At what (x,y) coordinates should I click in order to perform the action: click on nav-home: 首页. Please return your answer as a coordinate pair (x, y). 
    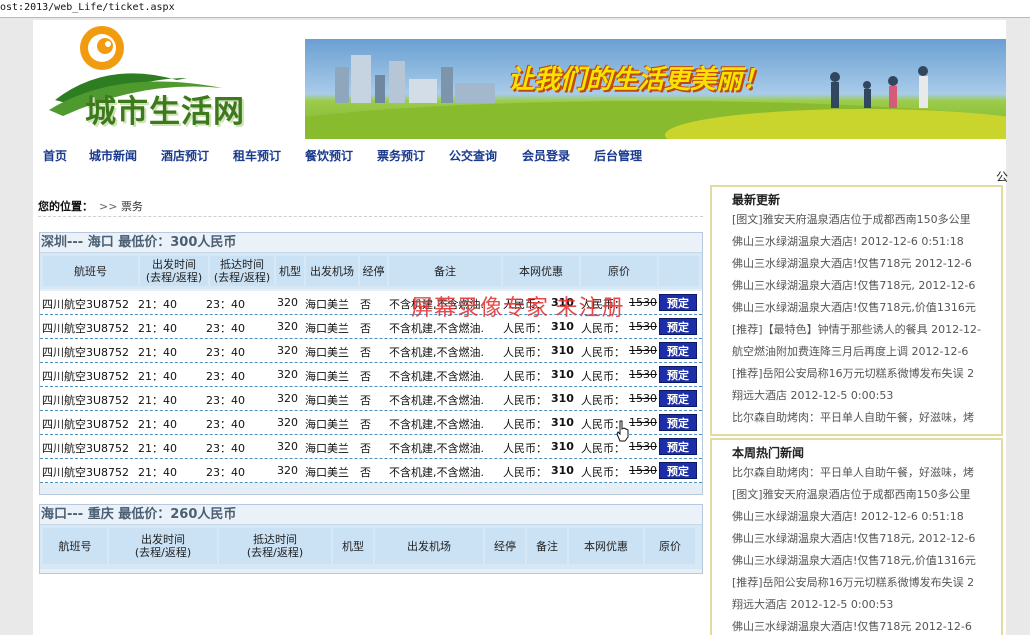
    Looking at the image, I should click on (55, 155).